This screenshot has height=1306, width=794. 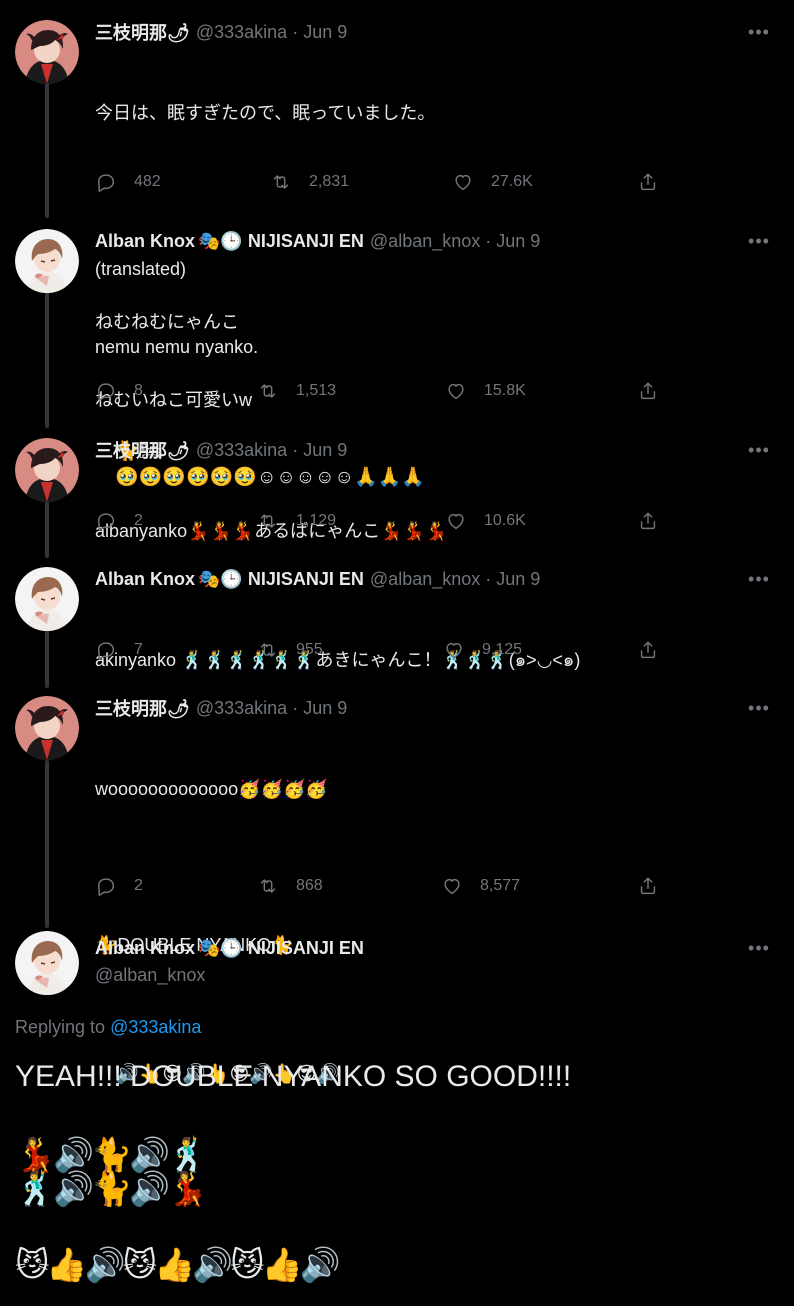 What do you see at coordinates (482, 650) in the screenshot?
I see `like-button: 9,125` at bounding box center [482, 650].